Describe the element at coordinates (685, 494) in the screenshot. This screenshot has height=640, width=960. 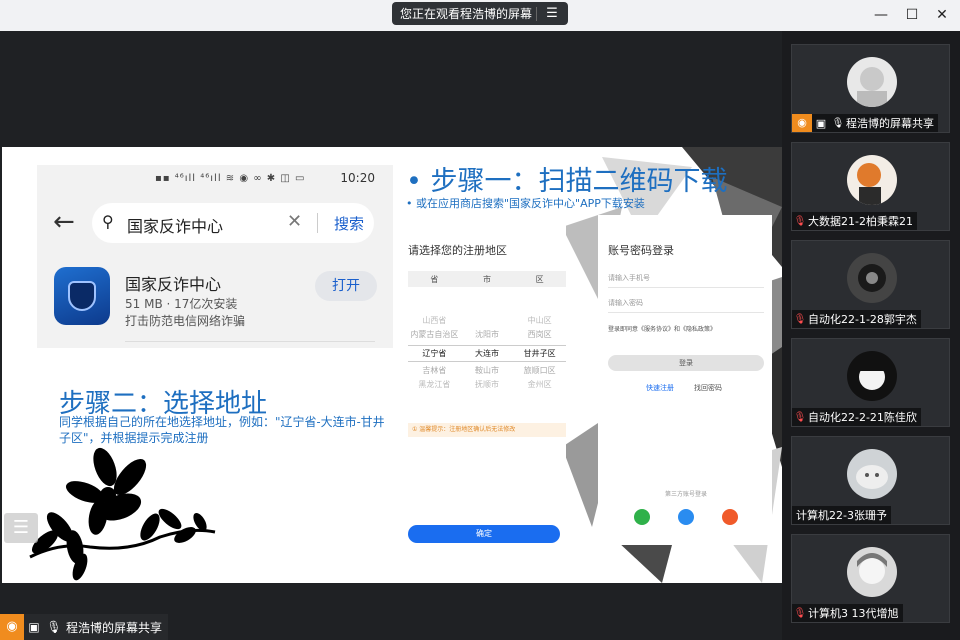
I see `third-party-label: 第三方账号登录` at that location.